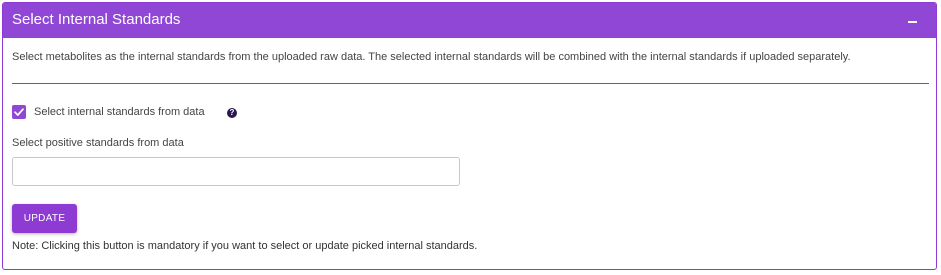 The image size is (941, 275). Describe the element at coordinates (469, 20) in the screenshot. I see `panel-header: Select Internal Standards` at that location.